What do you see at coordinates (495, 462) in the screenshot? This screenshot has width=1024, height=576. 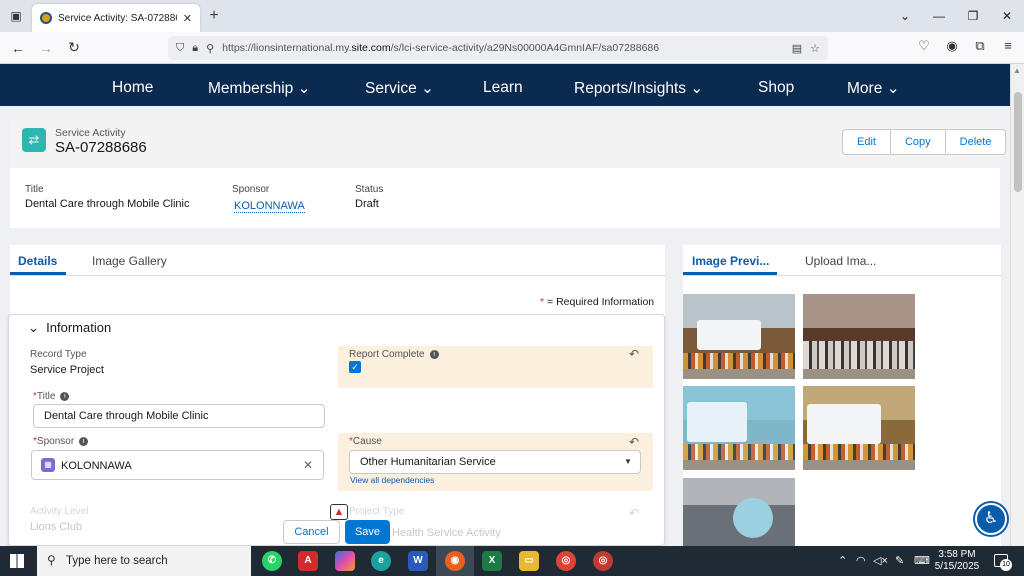 I see `cause-select: Other Humanitarian Service` at bounding box center [495, 462].